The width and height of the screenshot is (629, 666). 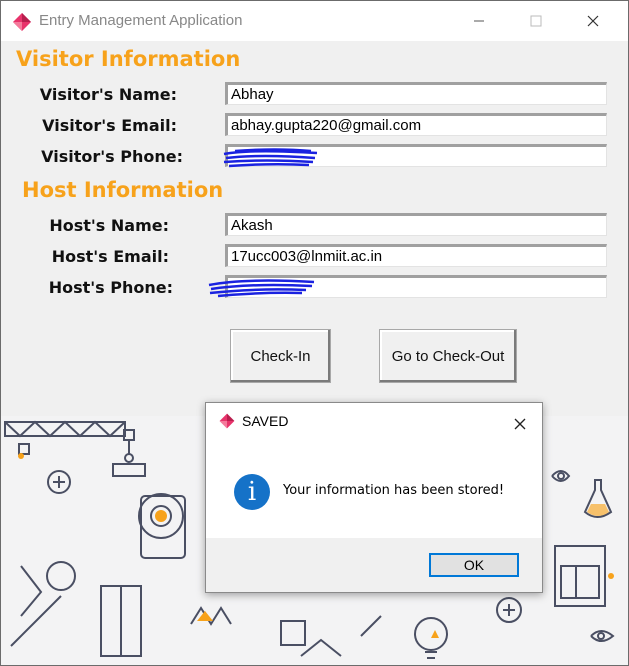 What do you see at coordinates (110, 256) in the screenshot?
I see `host-email-label: Host's Email:` at bounding box center [110, 256].